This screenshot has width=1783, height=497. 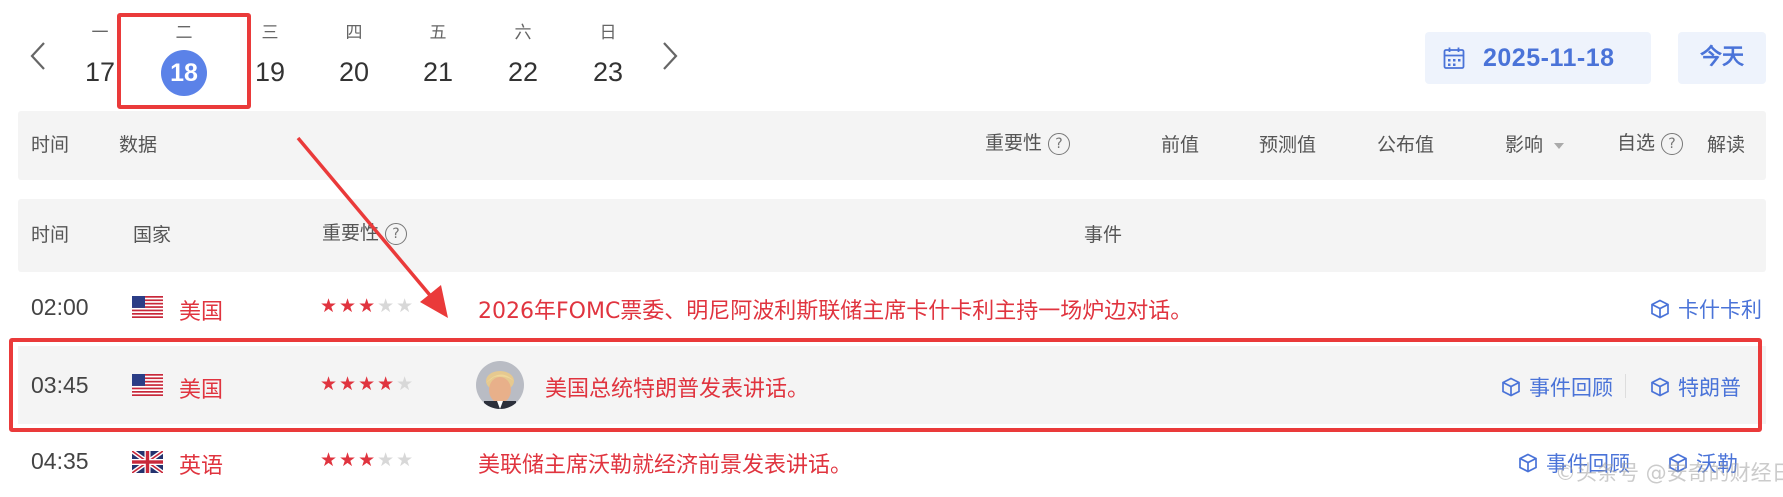 I want to click on date-picker-button: 2025-11-18, so click(x=1538, y=58).